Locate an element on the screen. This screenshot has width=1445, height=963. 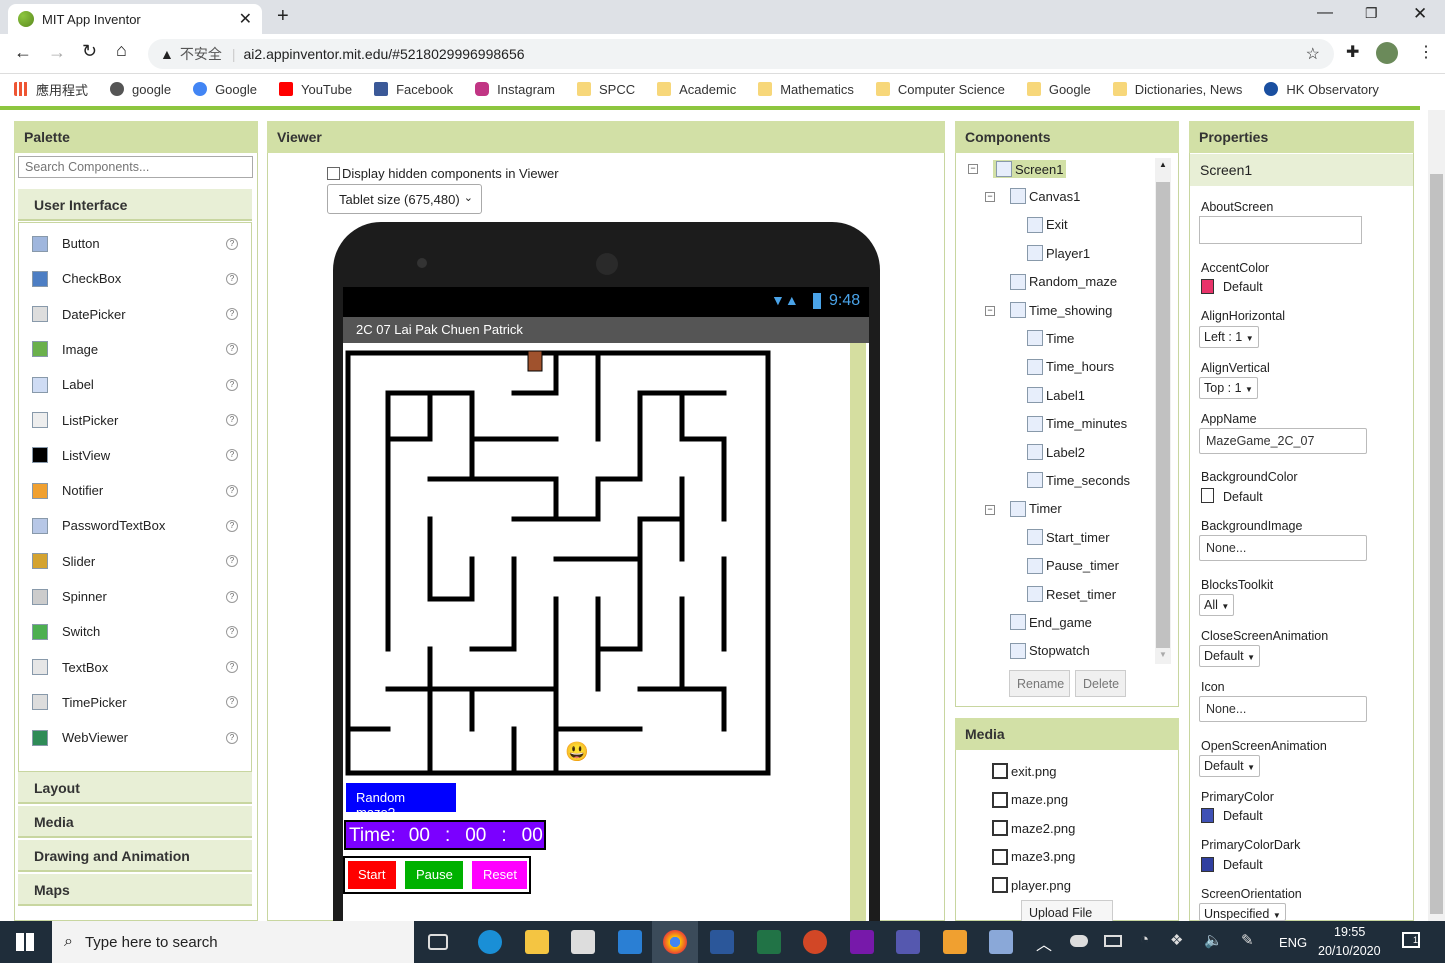
palette-item-image: Image? is located at coordinates (135, 349).